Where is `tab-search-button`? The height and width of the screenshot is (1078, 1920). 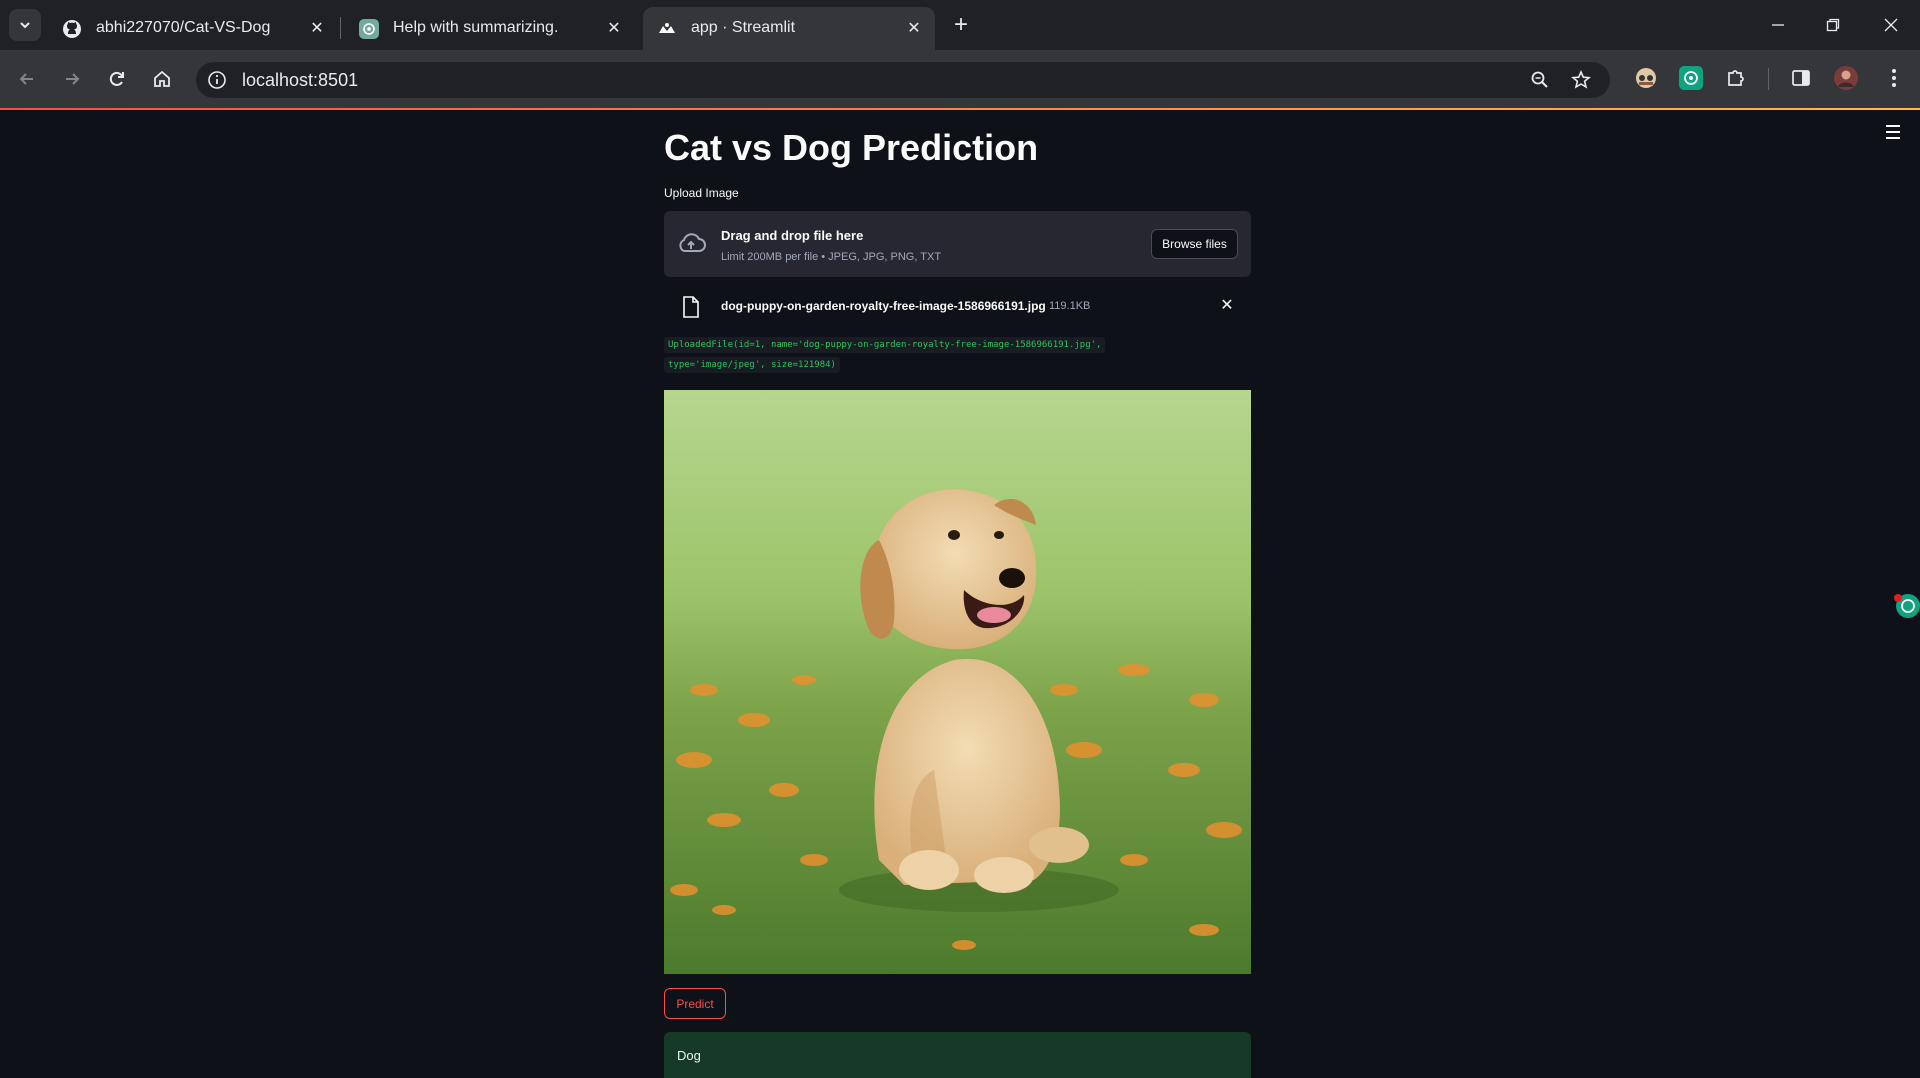 tab-search-button is located at coordinates (25, 25).